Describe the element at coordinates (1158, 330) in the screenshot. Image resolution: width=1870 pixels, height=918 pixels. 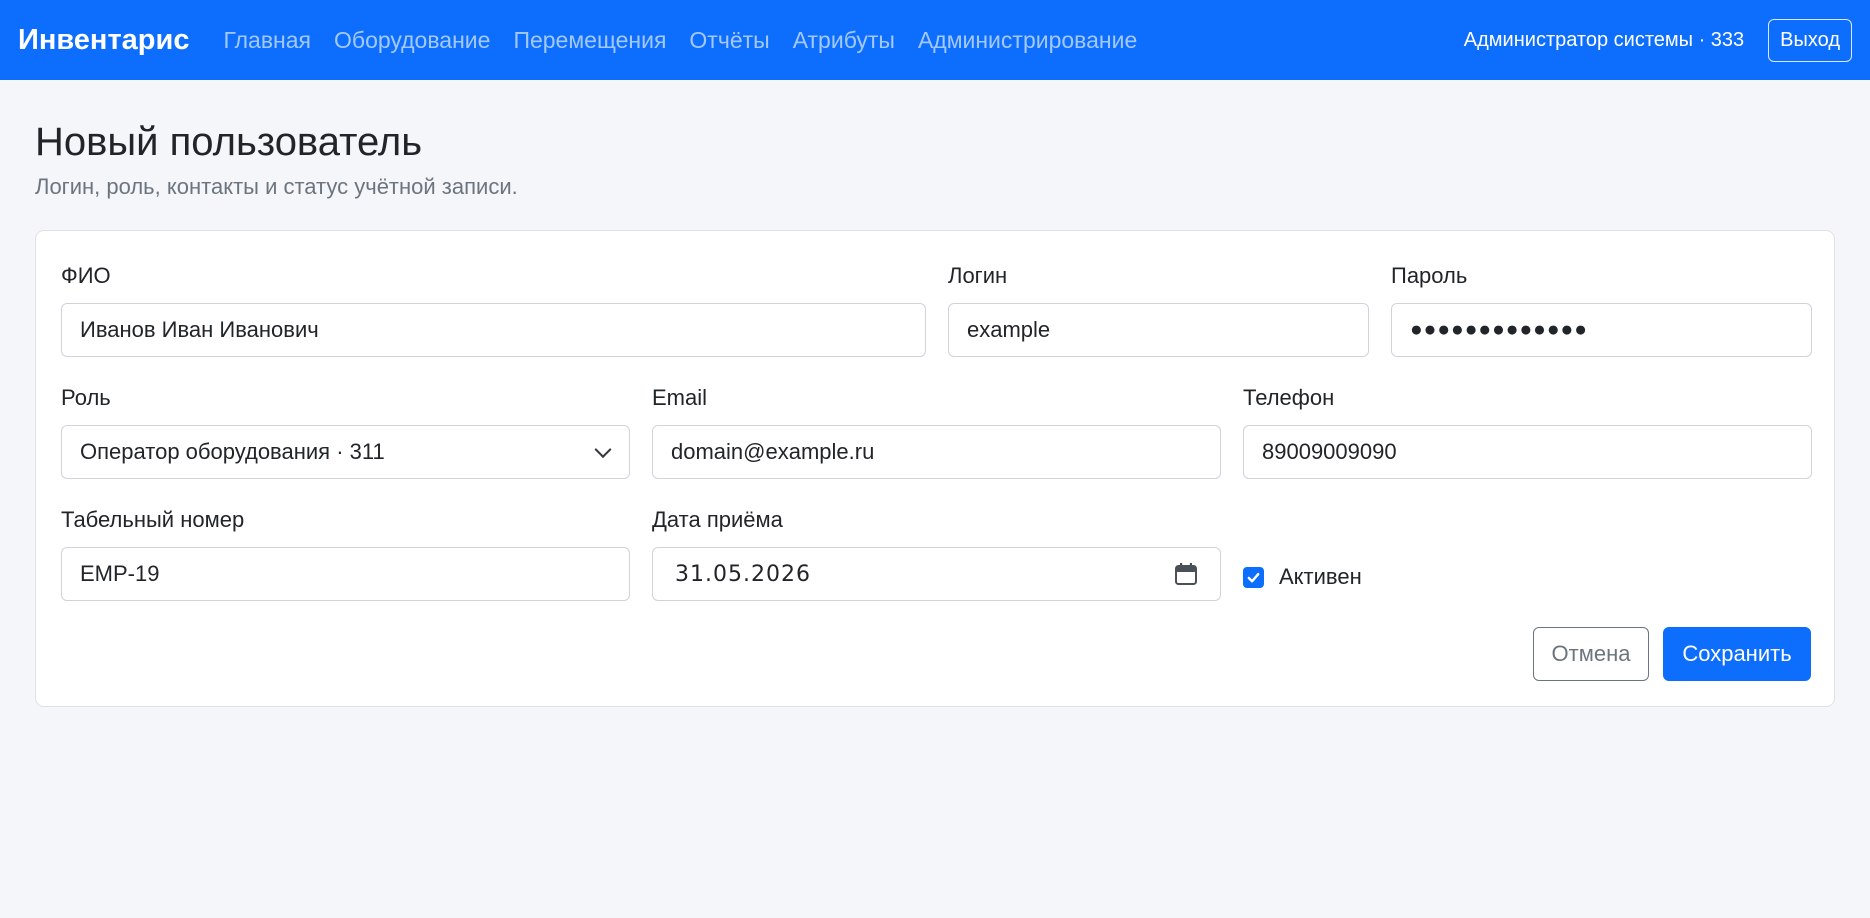
I see `login-input: example` at that location.